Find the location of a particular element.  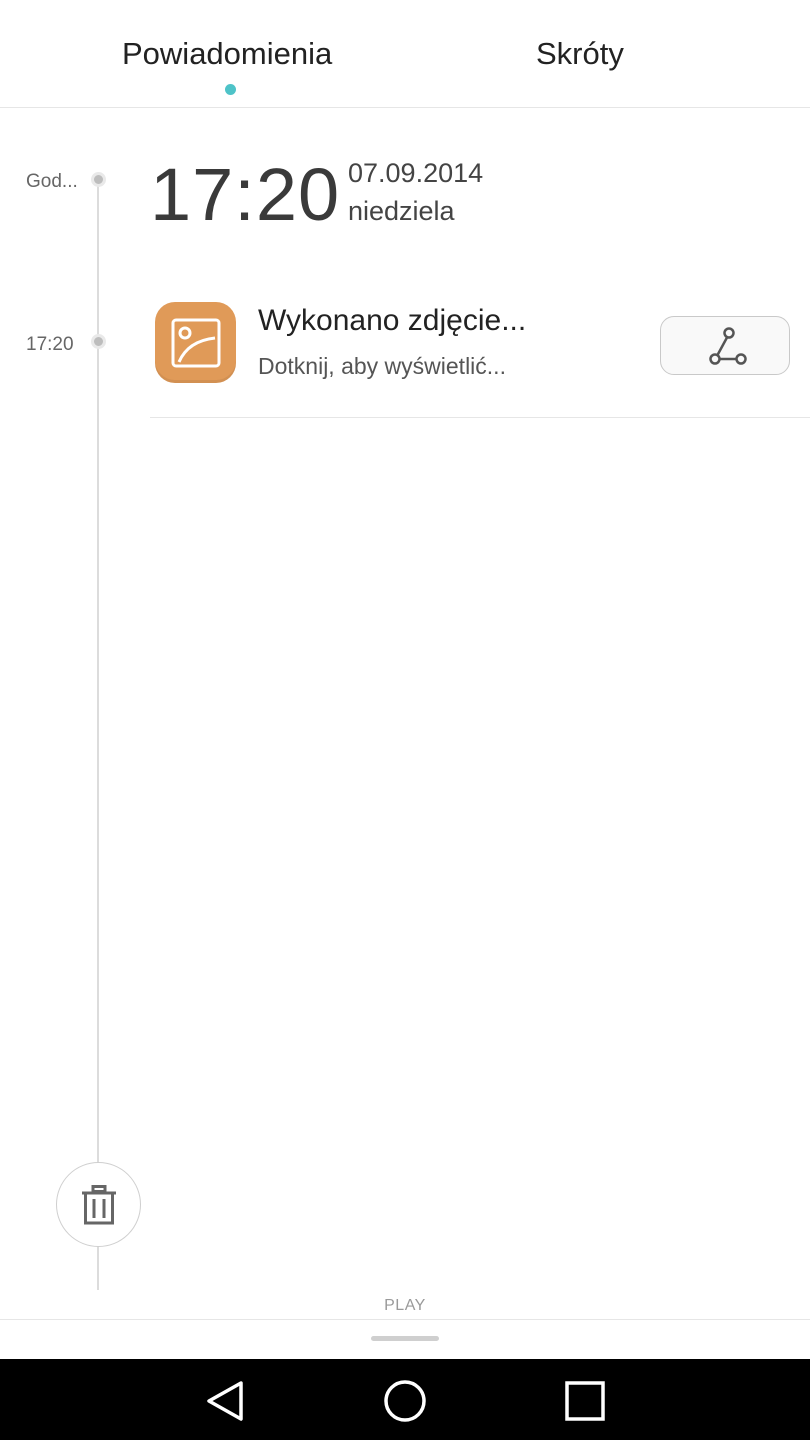

timeline-entry-time: 17:20 is located at coordinates (50, 344).